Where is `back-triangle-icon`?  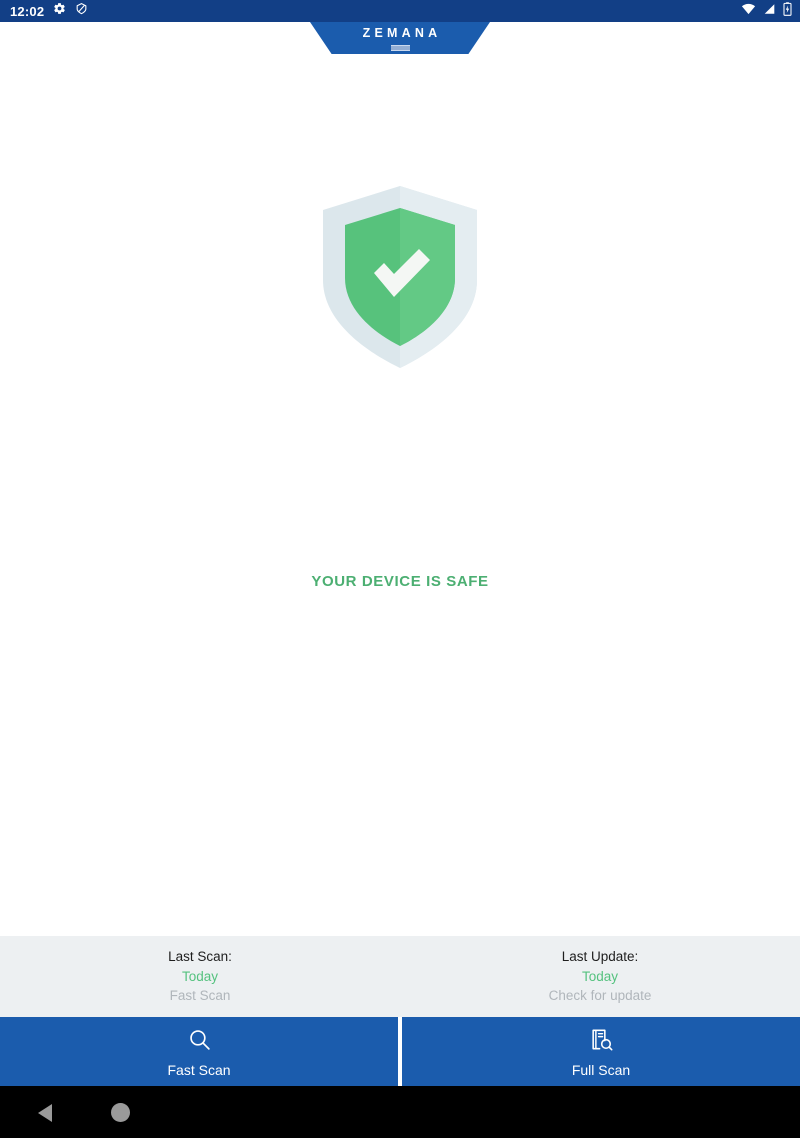 back-triangle-icon is located at coordinates (45, 1113).